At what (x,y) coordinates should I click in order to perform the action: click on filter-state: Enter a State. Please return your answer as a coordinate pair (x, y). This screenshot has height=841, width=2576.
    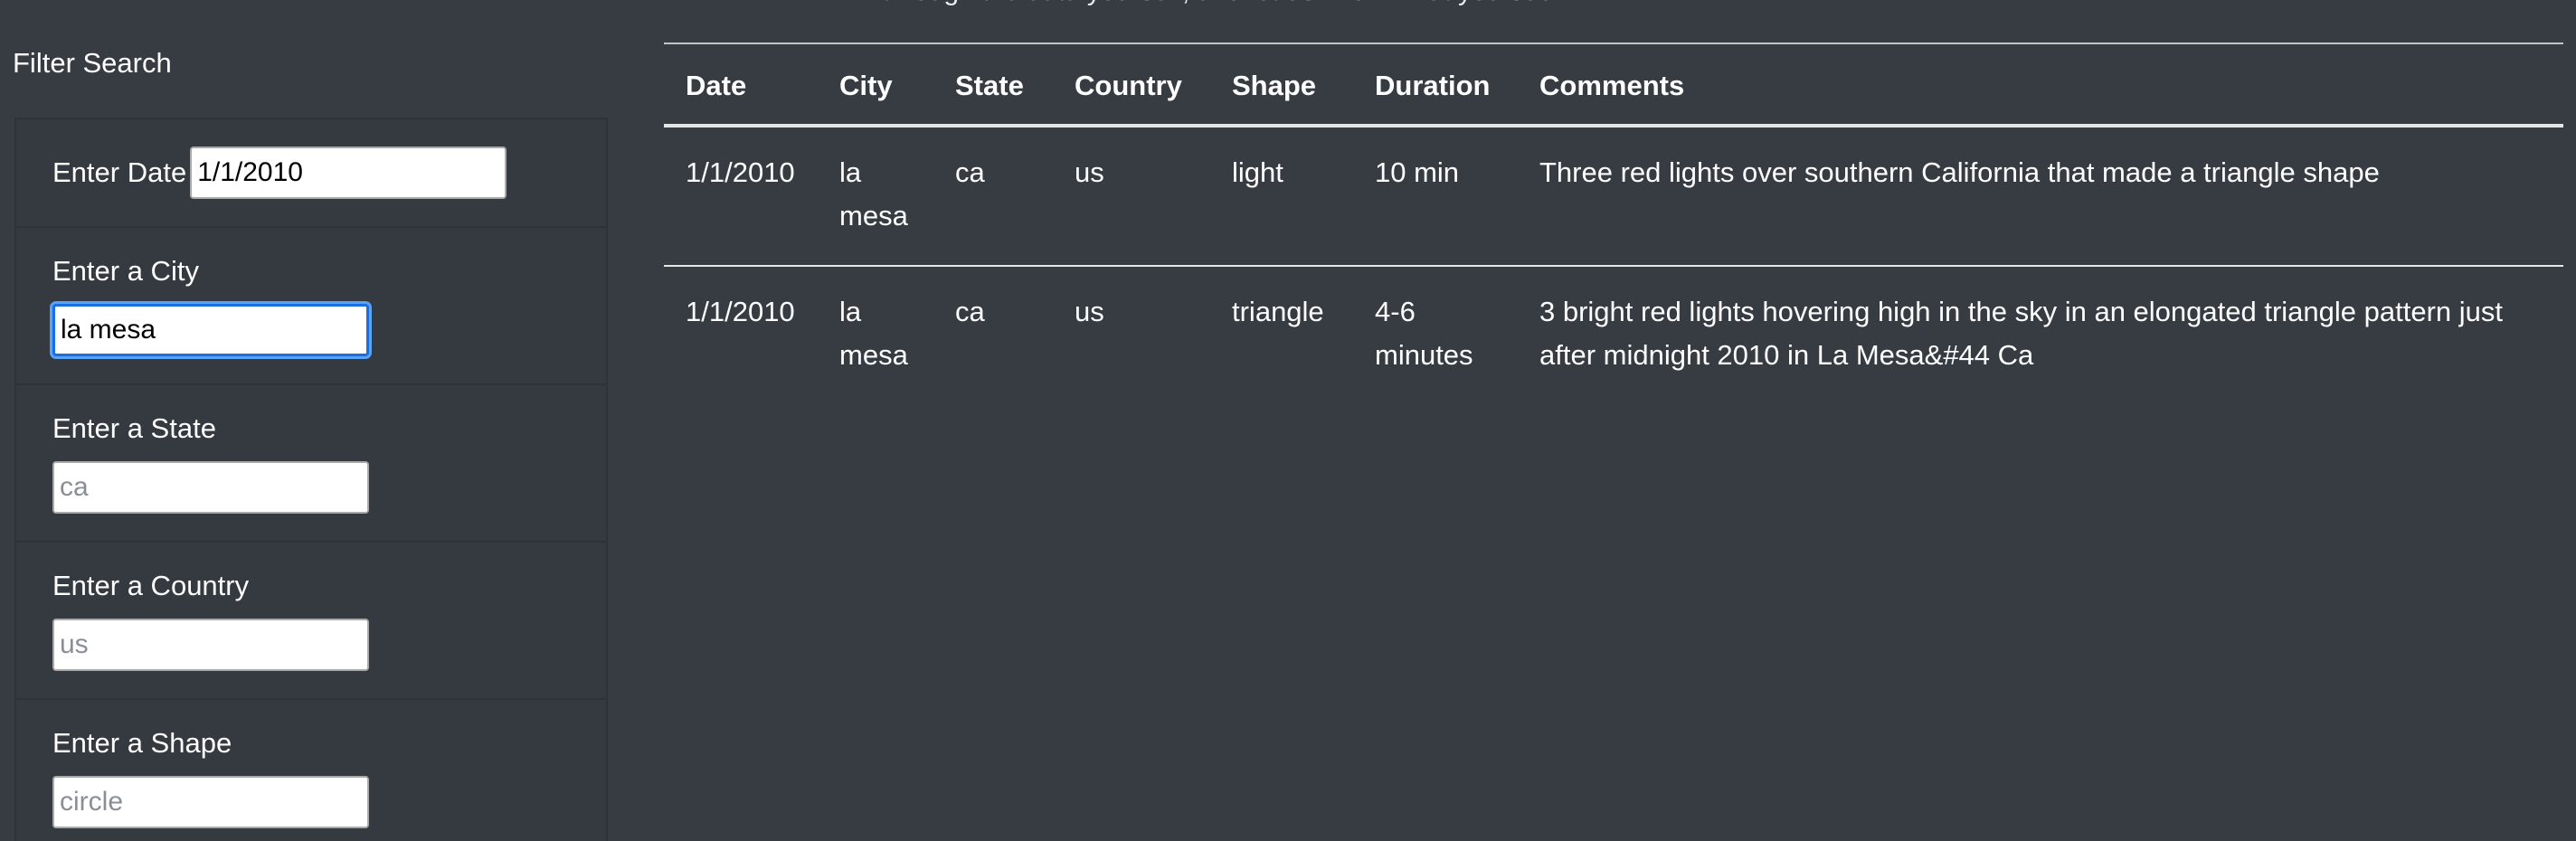
    Looking at the image, I should click on (311, 464).